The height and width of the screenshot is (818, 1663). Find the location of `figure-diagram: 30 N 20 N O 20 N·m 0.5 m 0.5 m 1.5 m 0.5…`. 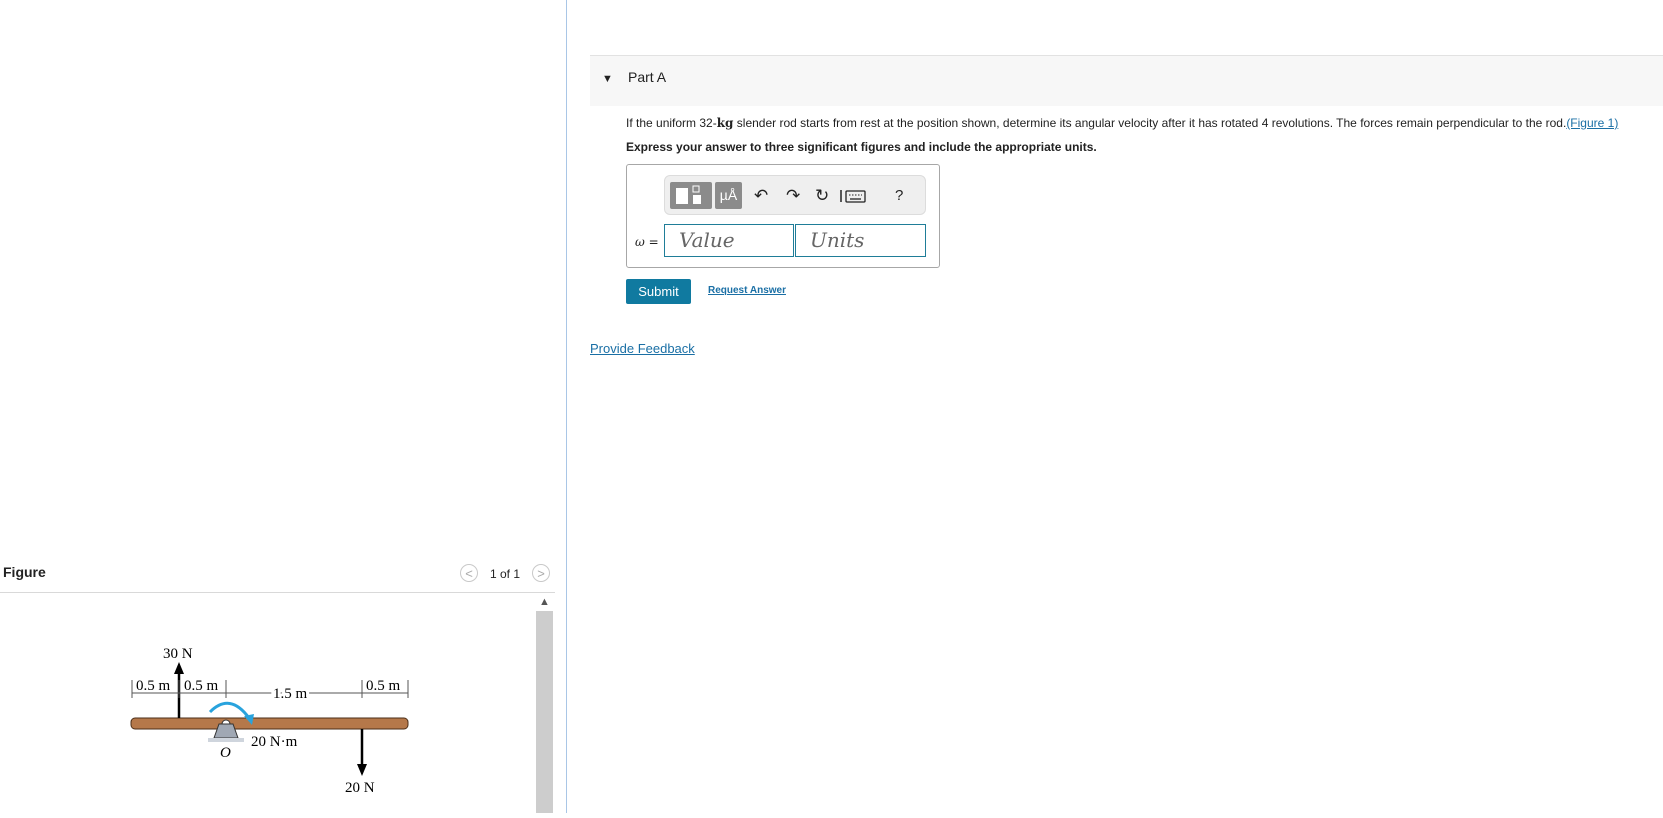

figure-diagram: 30 N 20 N O 20 N·m 0.5 m 0.5 m 1.5 m 0.5… is located at coordinates (268, 706).